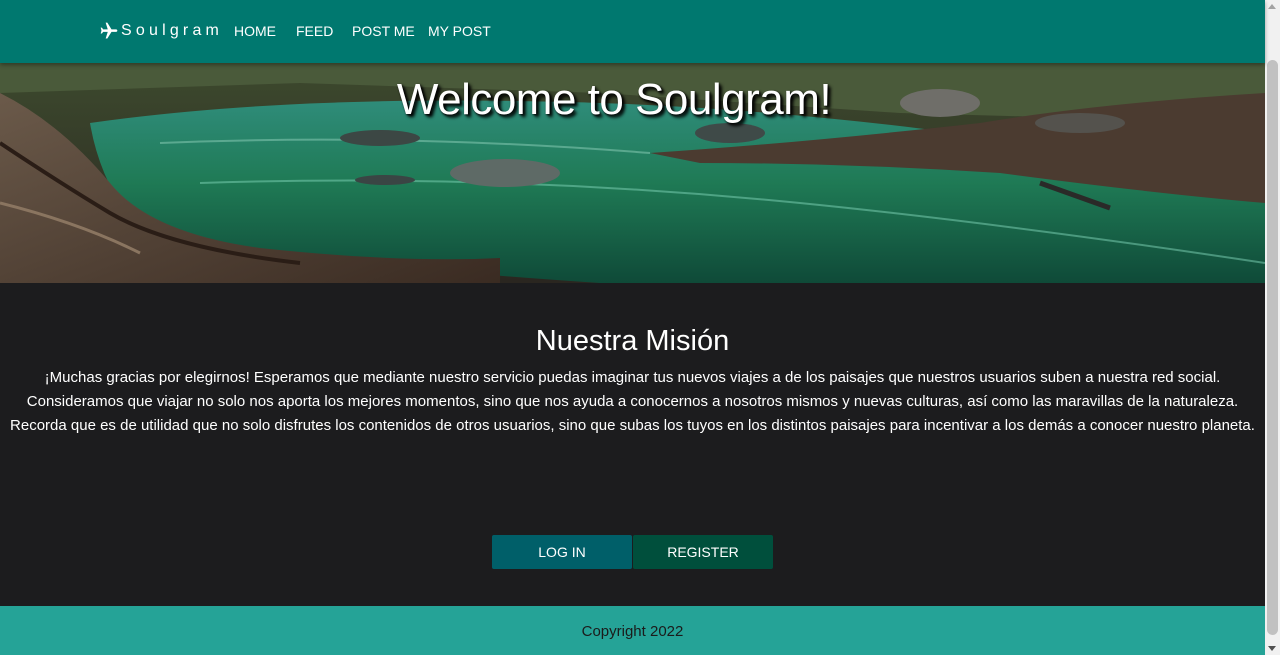 This screenshot has height=655, width=1280. Describe the element at coordinates (459, 31) in the screenshot. I see `nav-my-post: MY POST` at that location.